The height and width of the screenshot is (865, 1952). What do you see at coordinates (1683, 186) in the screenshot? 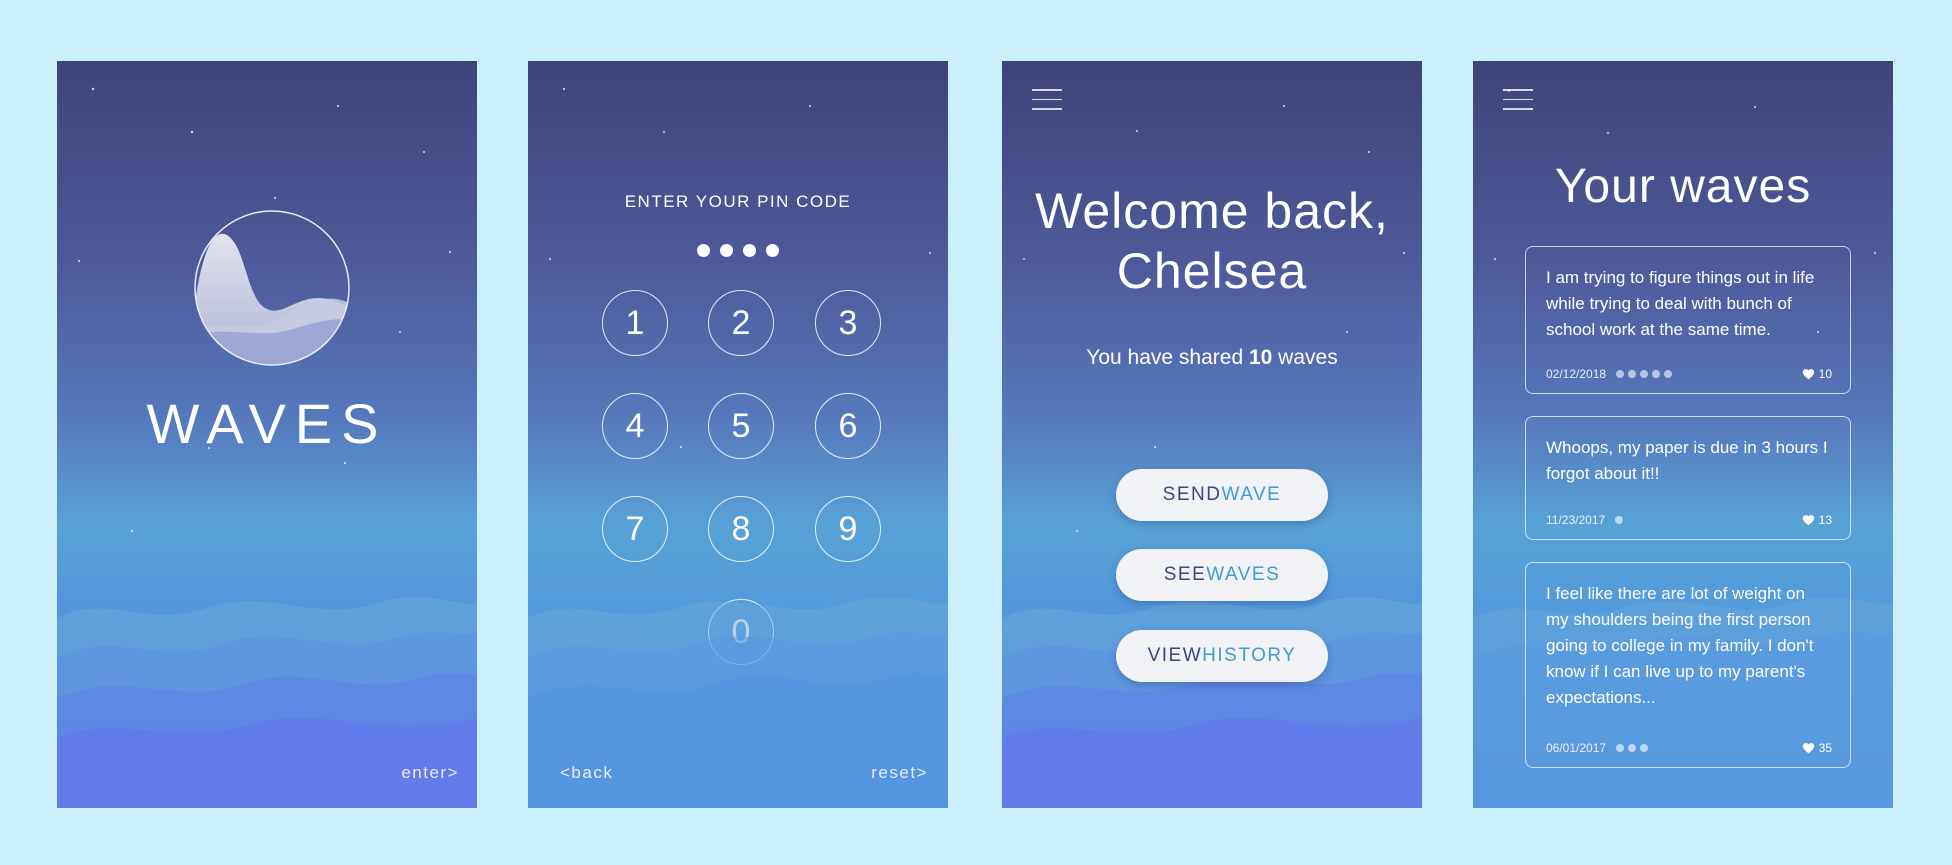
I see `page-title: Your waves` at bounding box center [1683, 186].